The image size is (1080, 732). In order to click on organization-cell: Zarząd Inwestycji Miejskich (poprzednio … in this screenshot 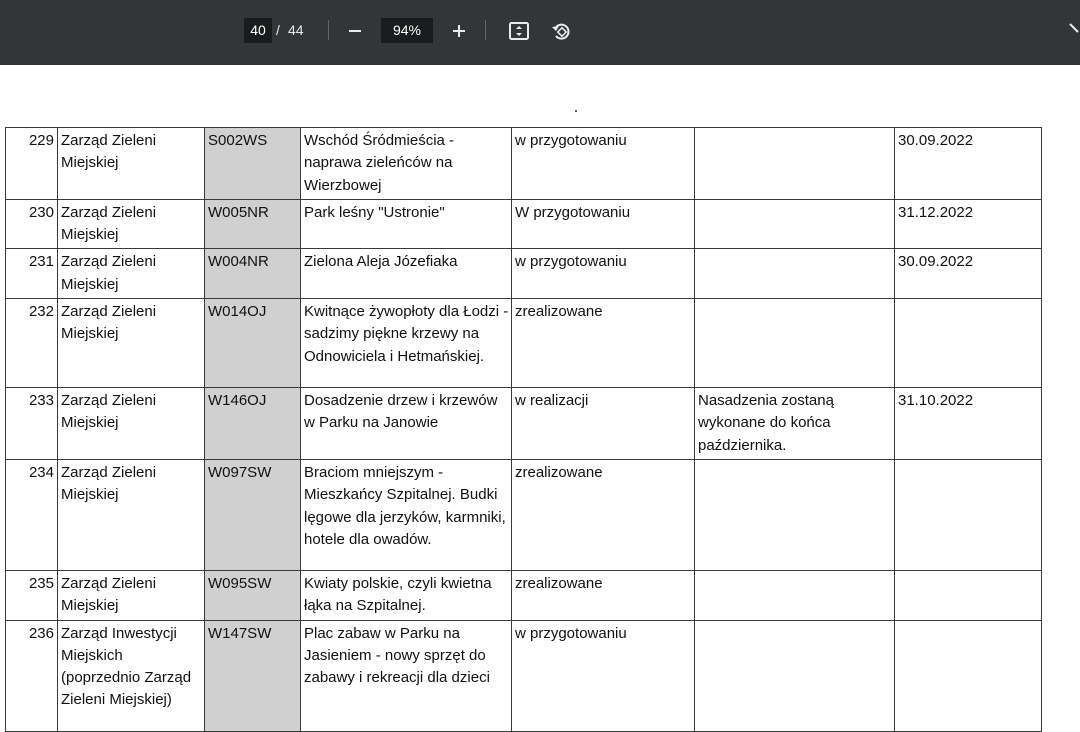, I will do `click(131, 675)`.